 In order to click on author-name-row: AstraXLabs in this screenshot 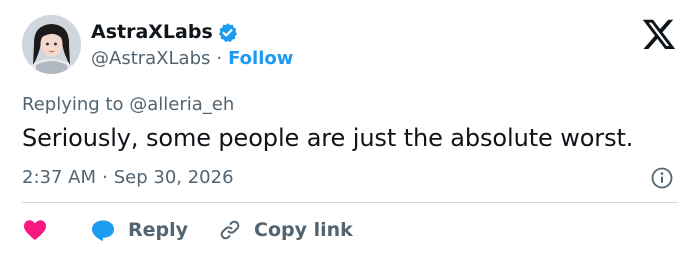, I will do `click(164, 32)`.